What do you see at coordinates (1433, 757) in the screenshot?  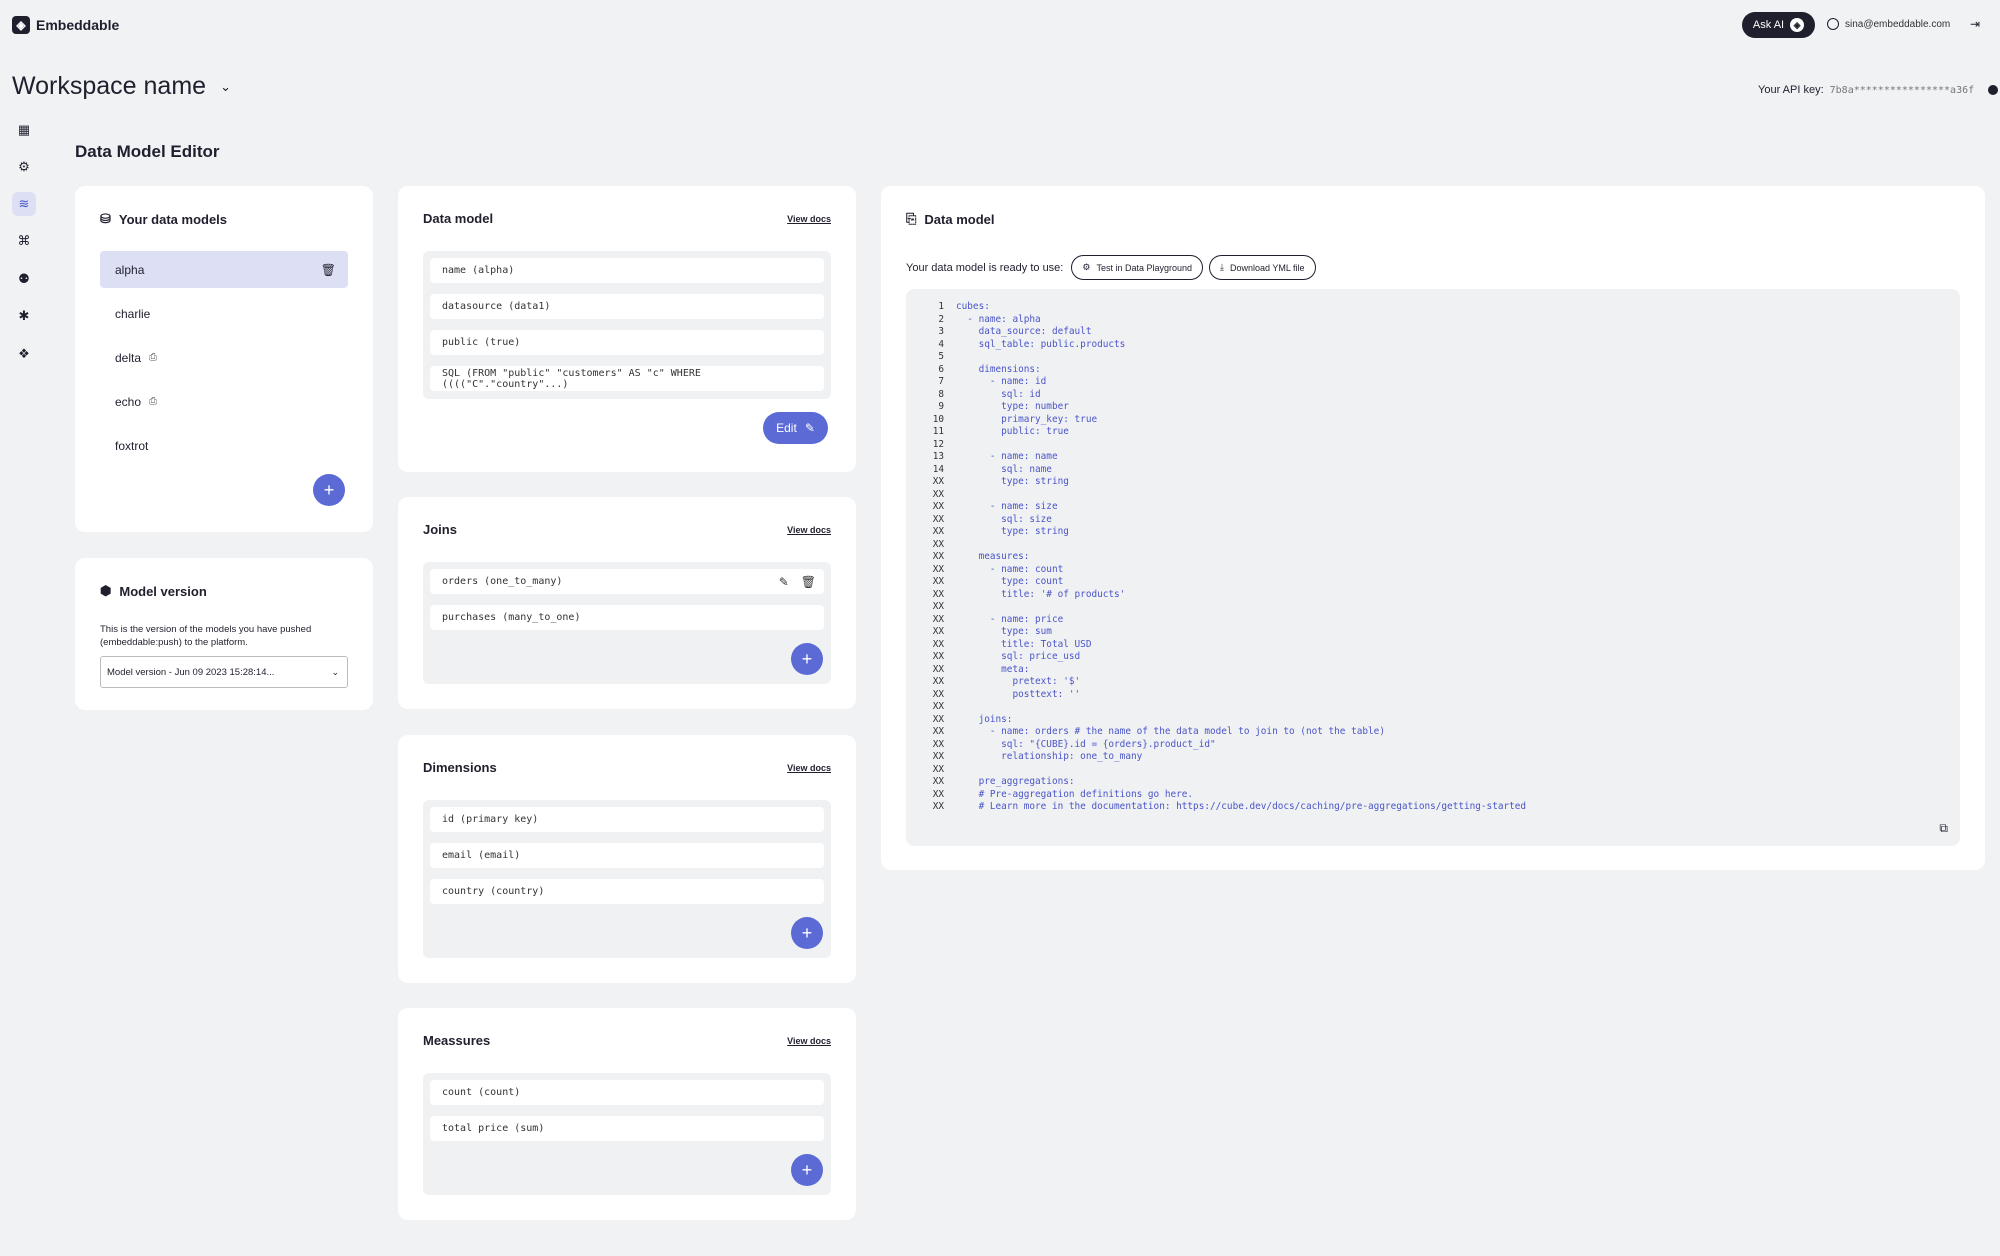 I see `code-line: XX relationship: one_to_many` at bounding box center [1433, 757].